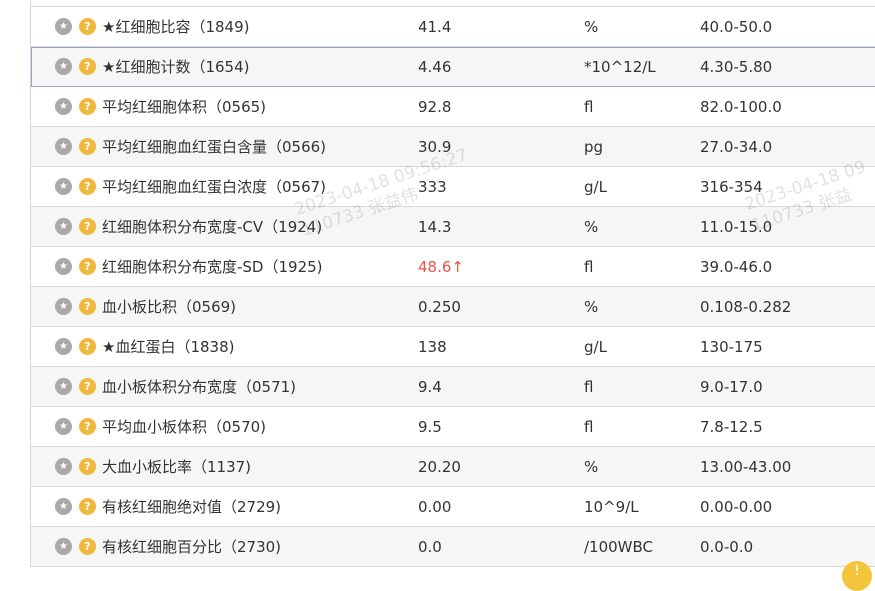 This screenshot has height=591, width=875. Describe the element at coordinates (453, 147) in the screenshot. I see `table-row: ★ ? 平均红细胞血红蛋白含量（0566) 30.9 pg 27.0-34.0` at that location.